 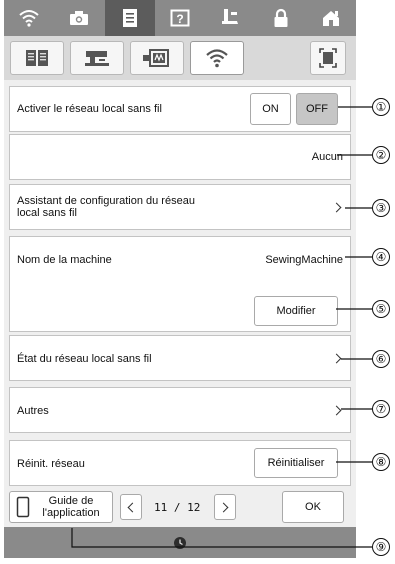 I want to click on callout-7: ⑦, so click(x=381, y=409).